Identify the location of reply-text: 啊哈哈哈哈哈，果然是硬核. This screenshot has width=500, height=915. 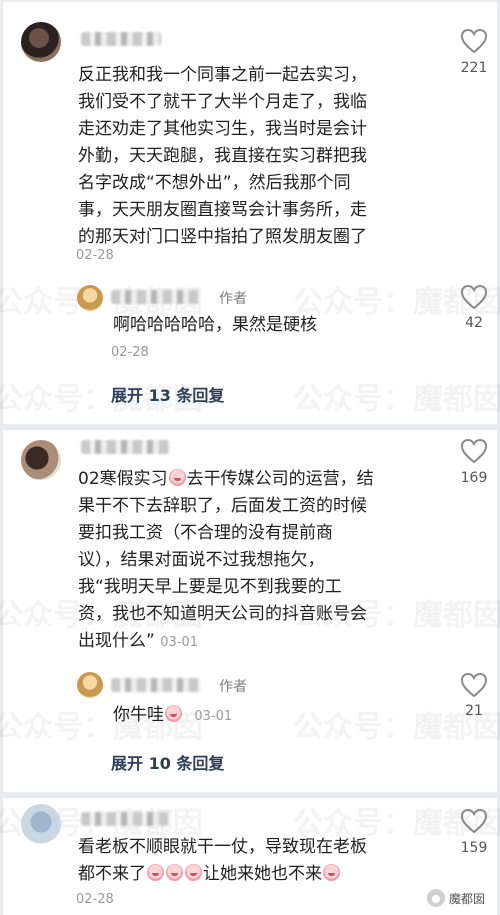
(215, 325).